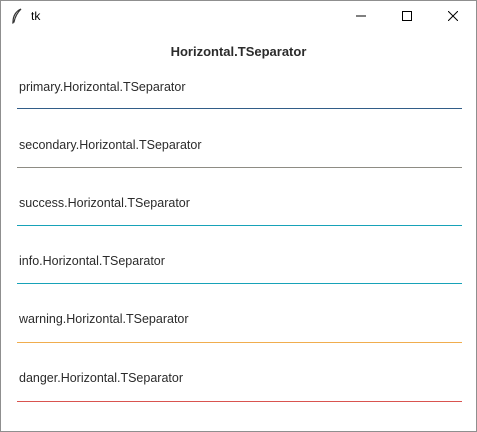  I want to click on page-heading: Horizontal.TSeparator, so click(238, 51).